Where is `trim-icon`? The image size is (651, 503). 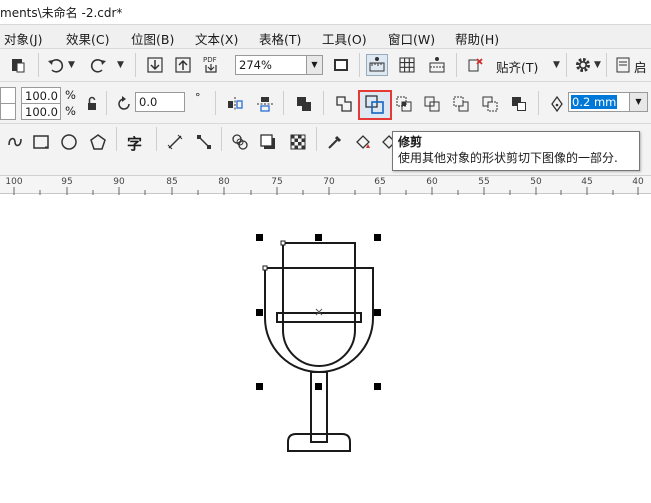 trim-icon is located at coordinates (374, 104).